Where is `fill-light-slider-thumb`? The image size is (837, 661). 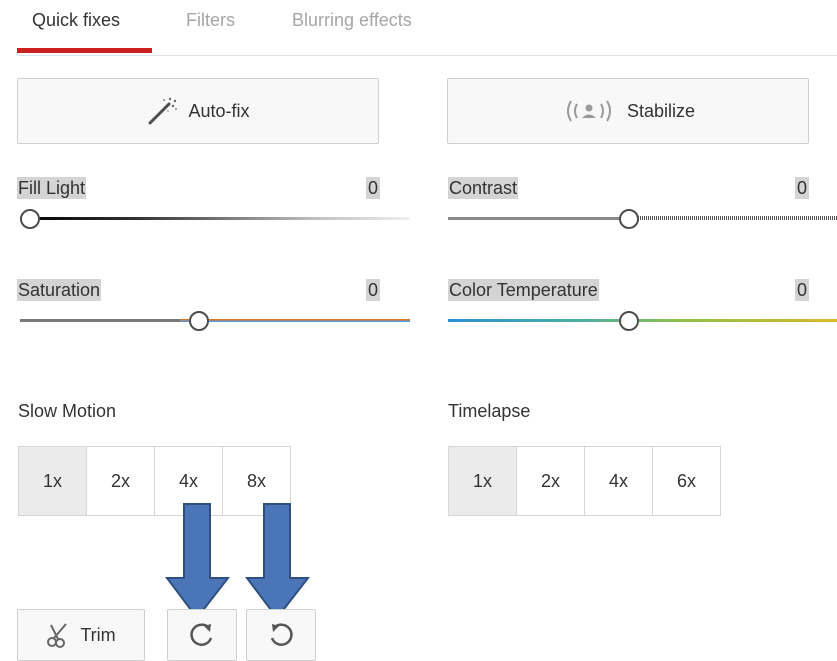 fill-light-slider-thumb is located at coordinates (30, 219).